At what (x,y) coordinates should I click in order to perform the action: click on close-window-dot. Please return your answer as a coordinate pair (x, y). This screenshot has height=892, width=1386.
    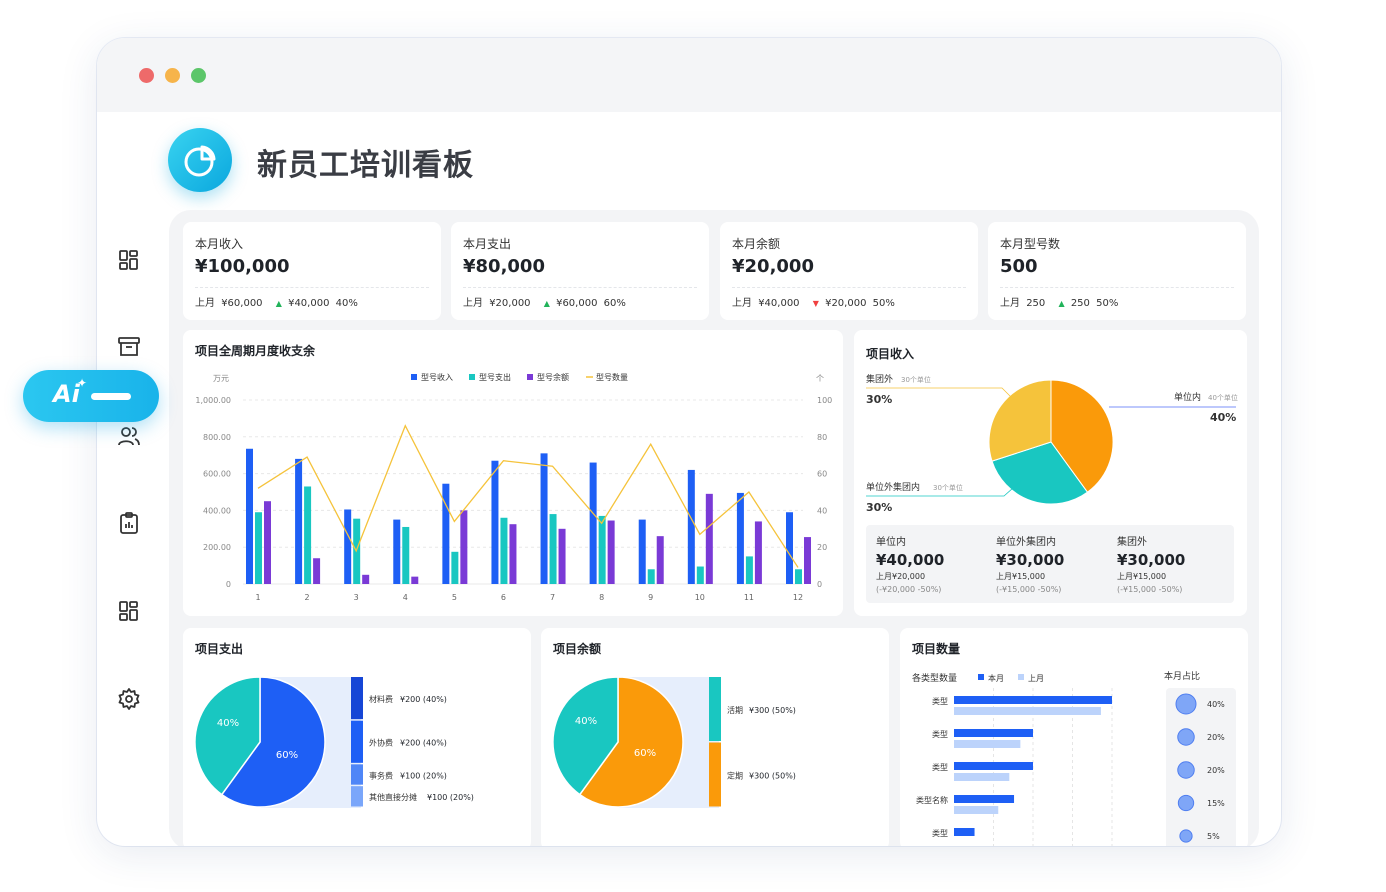
    Looking at the image, I should click on (146, 75).